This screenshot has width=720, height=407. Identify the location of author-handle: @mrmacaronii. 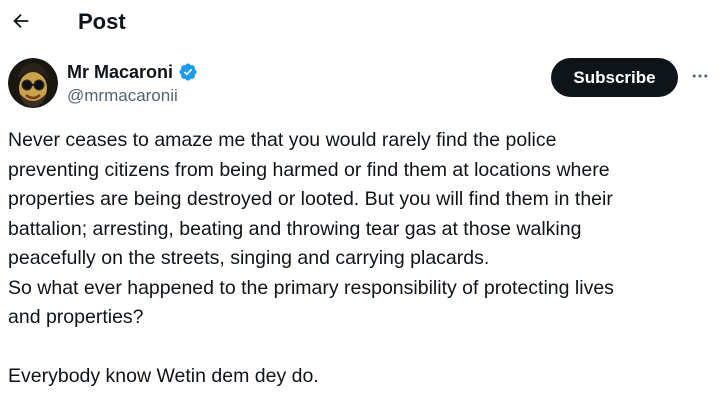
(122, 96).